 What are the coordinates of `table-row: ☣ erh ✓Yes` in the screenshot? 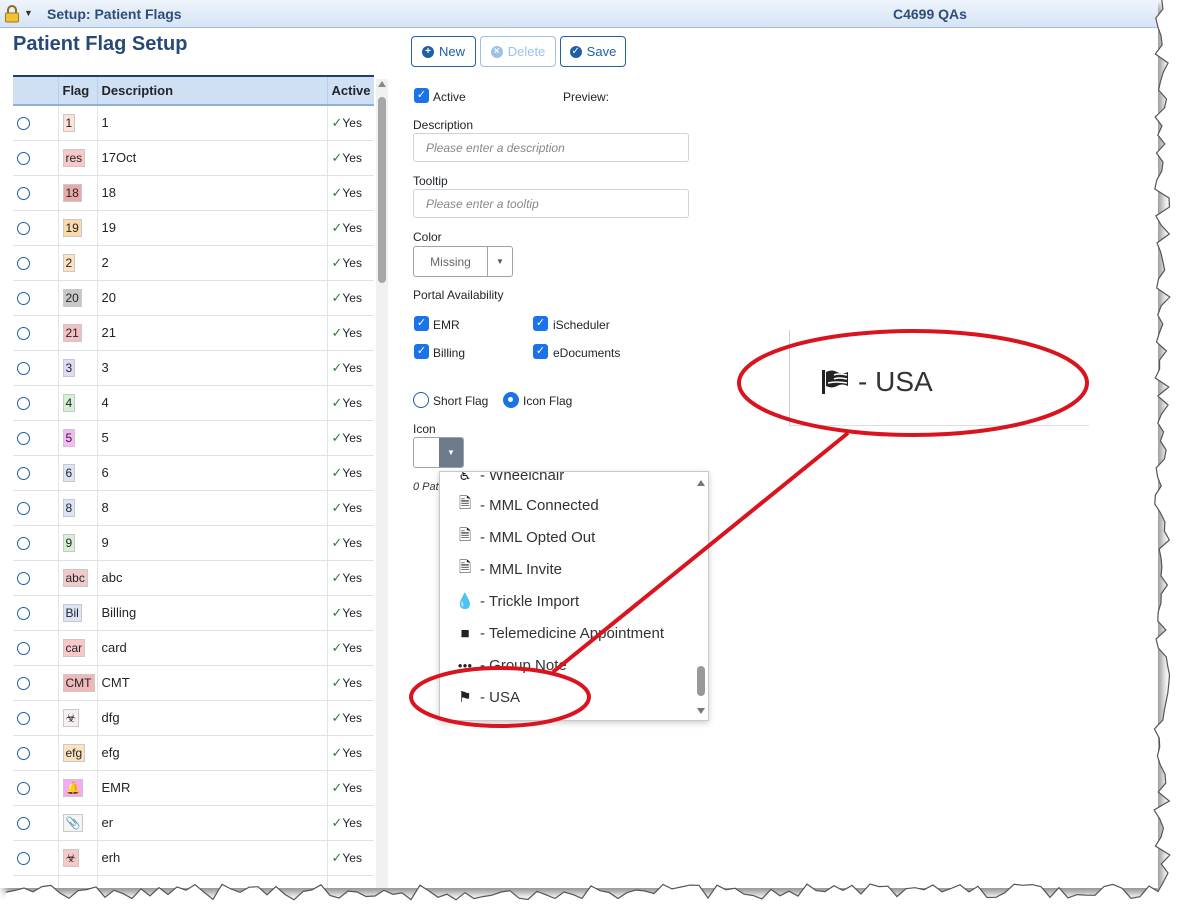 It's located at (193, 858).